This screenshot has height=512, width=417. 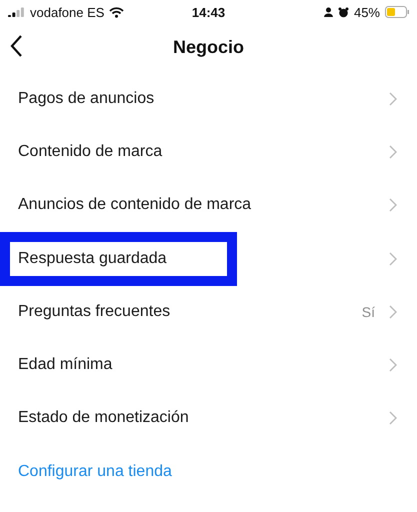 What do you see at coordinates (16, 12) in the screenshot?
I see `signal-icon` at bounding box center [16, 12].